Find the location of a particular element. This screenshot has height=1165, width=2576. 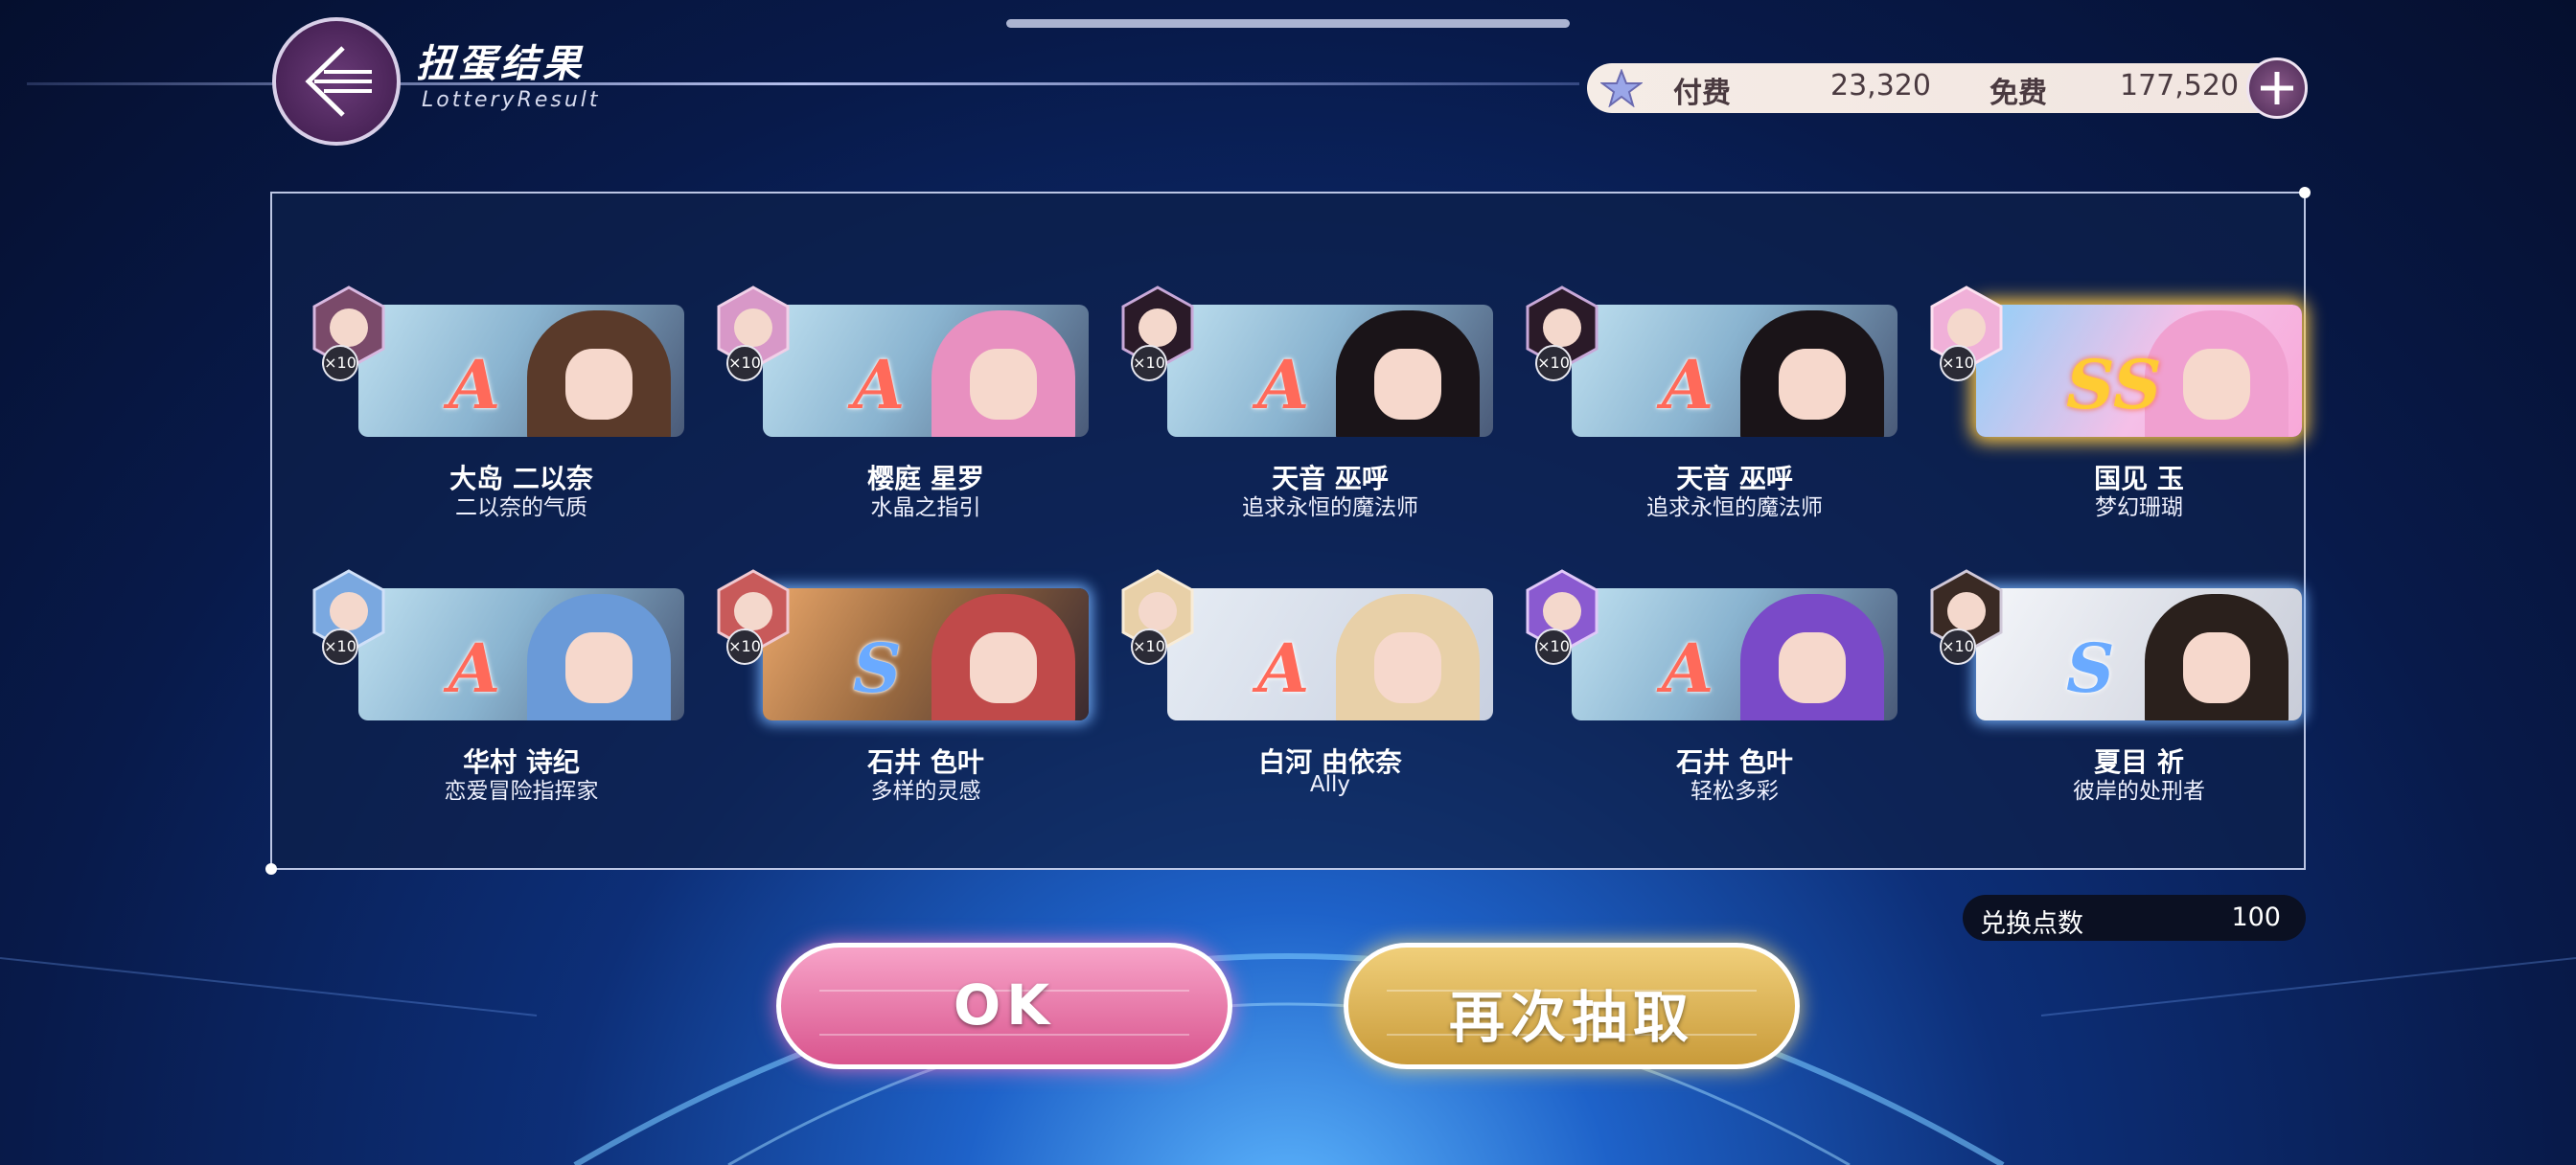

result-card: A ×10 白河 由依奈 Ally is located at coordinates (1320, 684).